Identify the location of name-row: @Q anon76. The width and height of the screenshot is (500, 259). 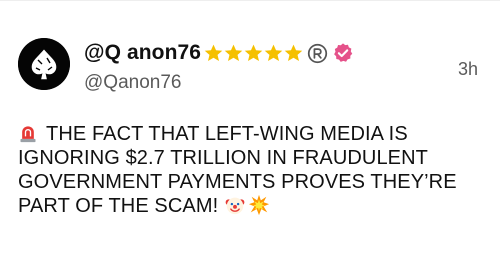
(219, 53).